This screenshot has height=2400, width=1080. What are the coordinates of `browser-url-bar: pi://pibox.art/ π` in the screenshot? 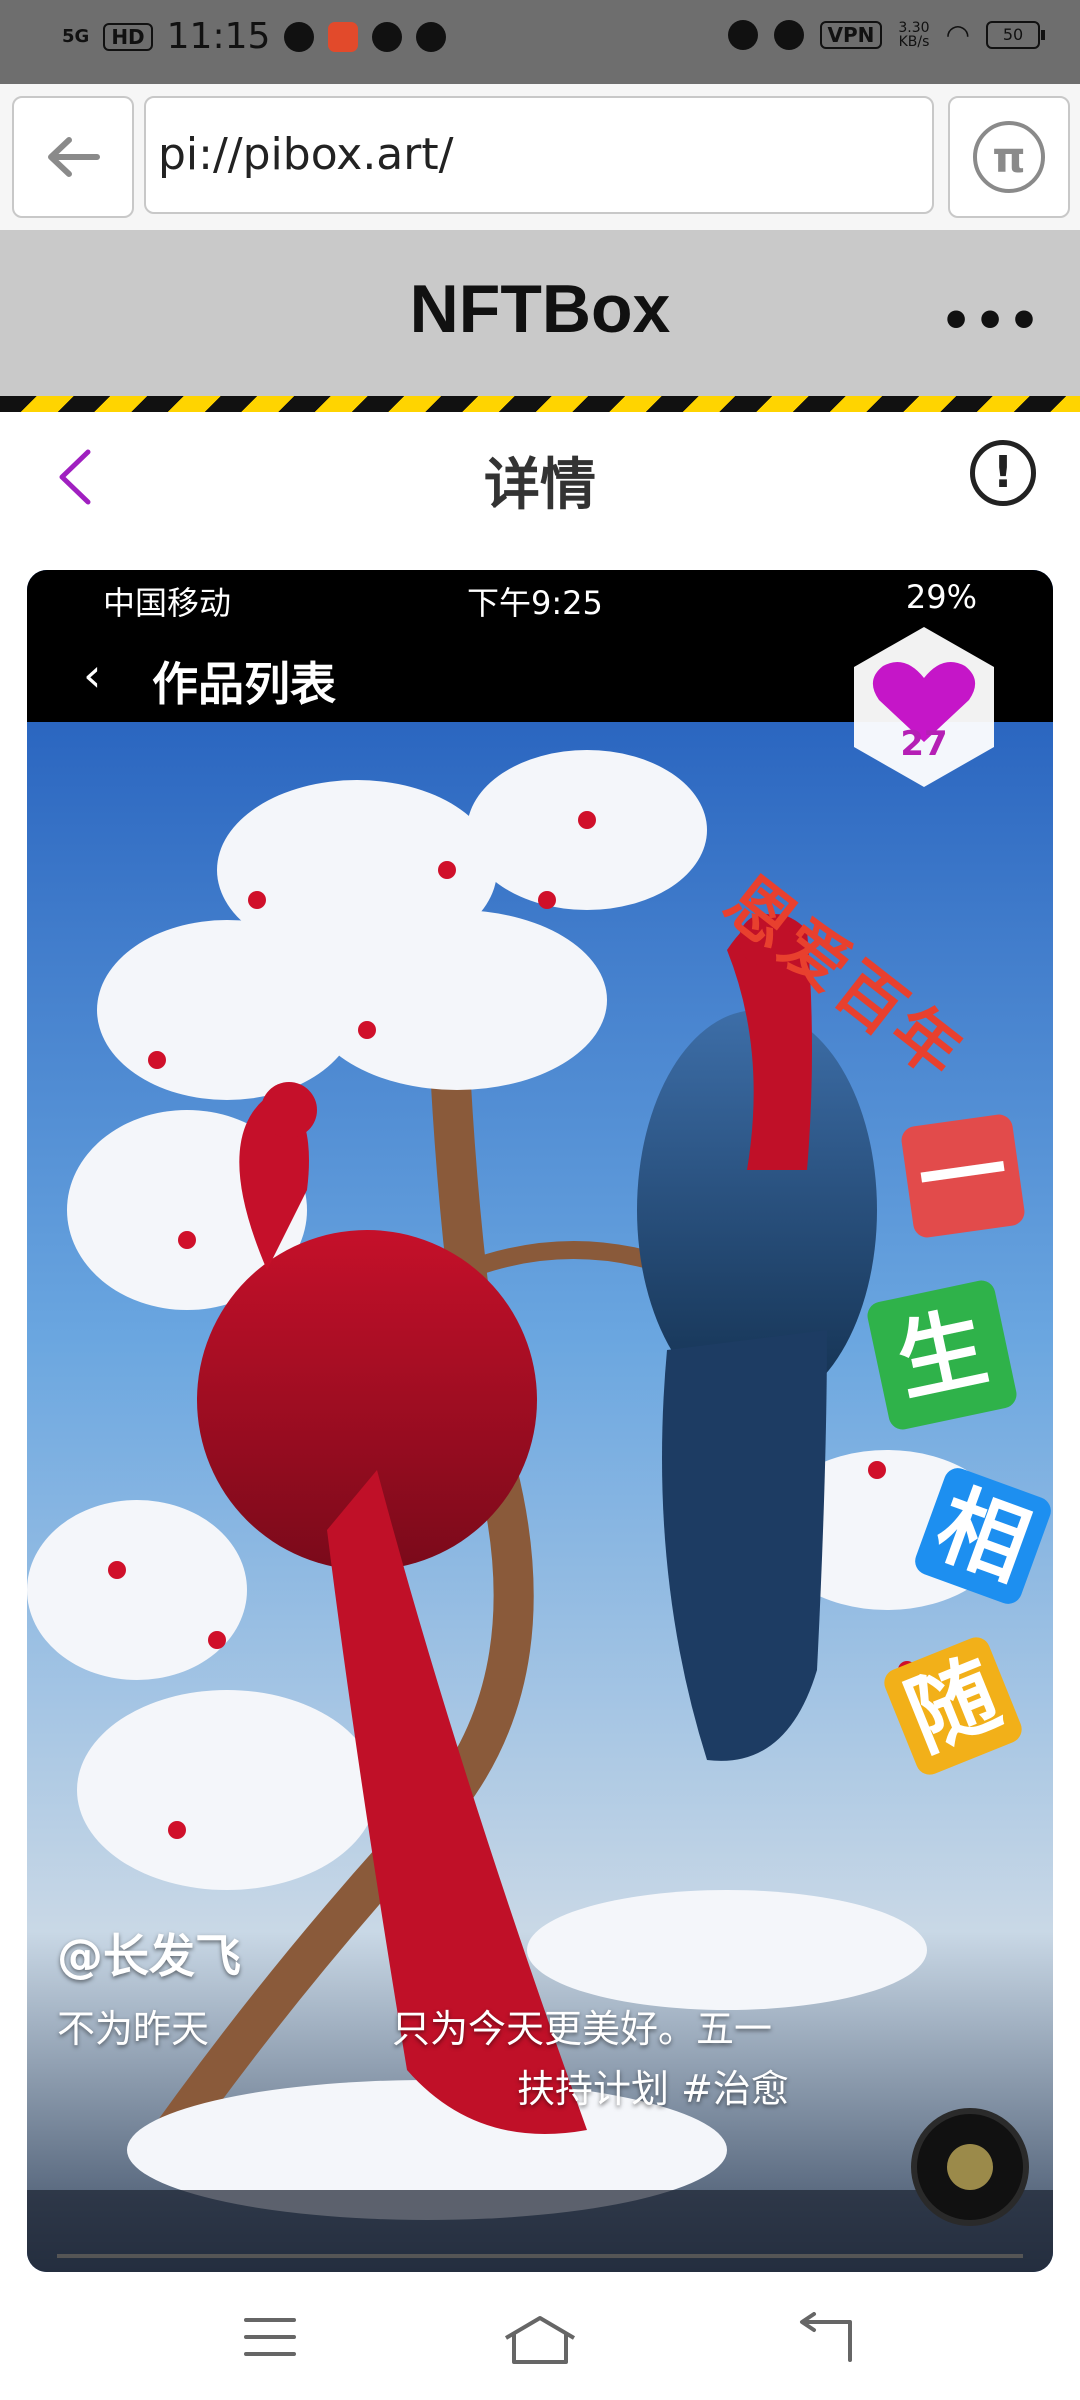 It's located at (540, 157).